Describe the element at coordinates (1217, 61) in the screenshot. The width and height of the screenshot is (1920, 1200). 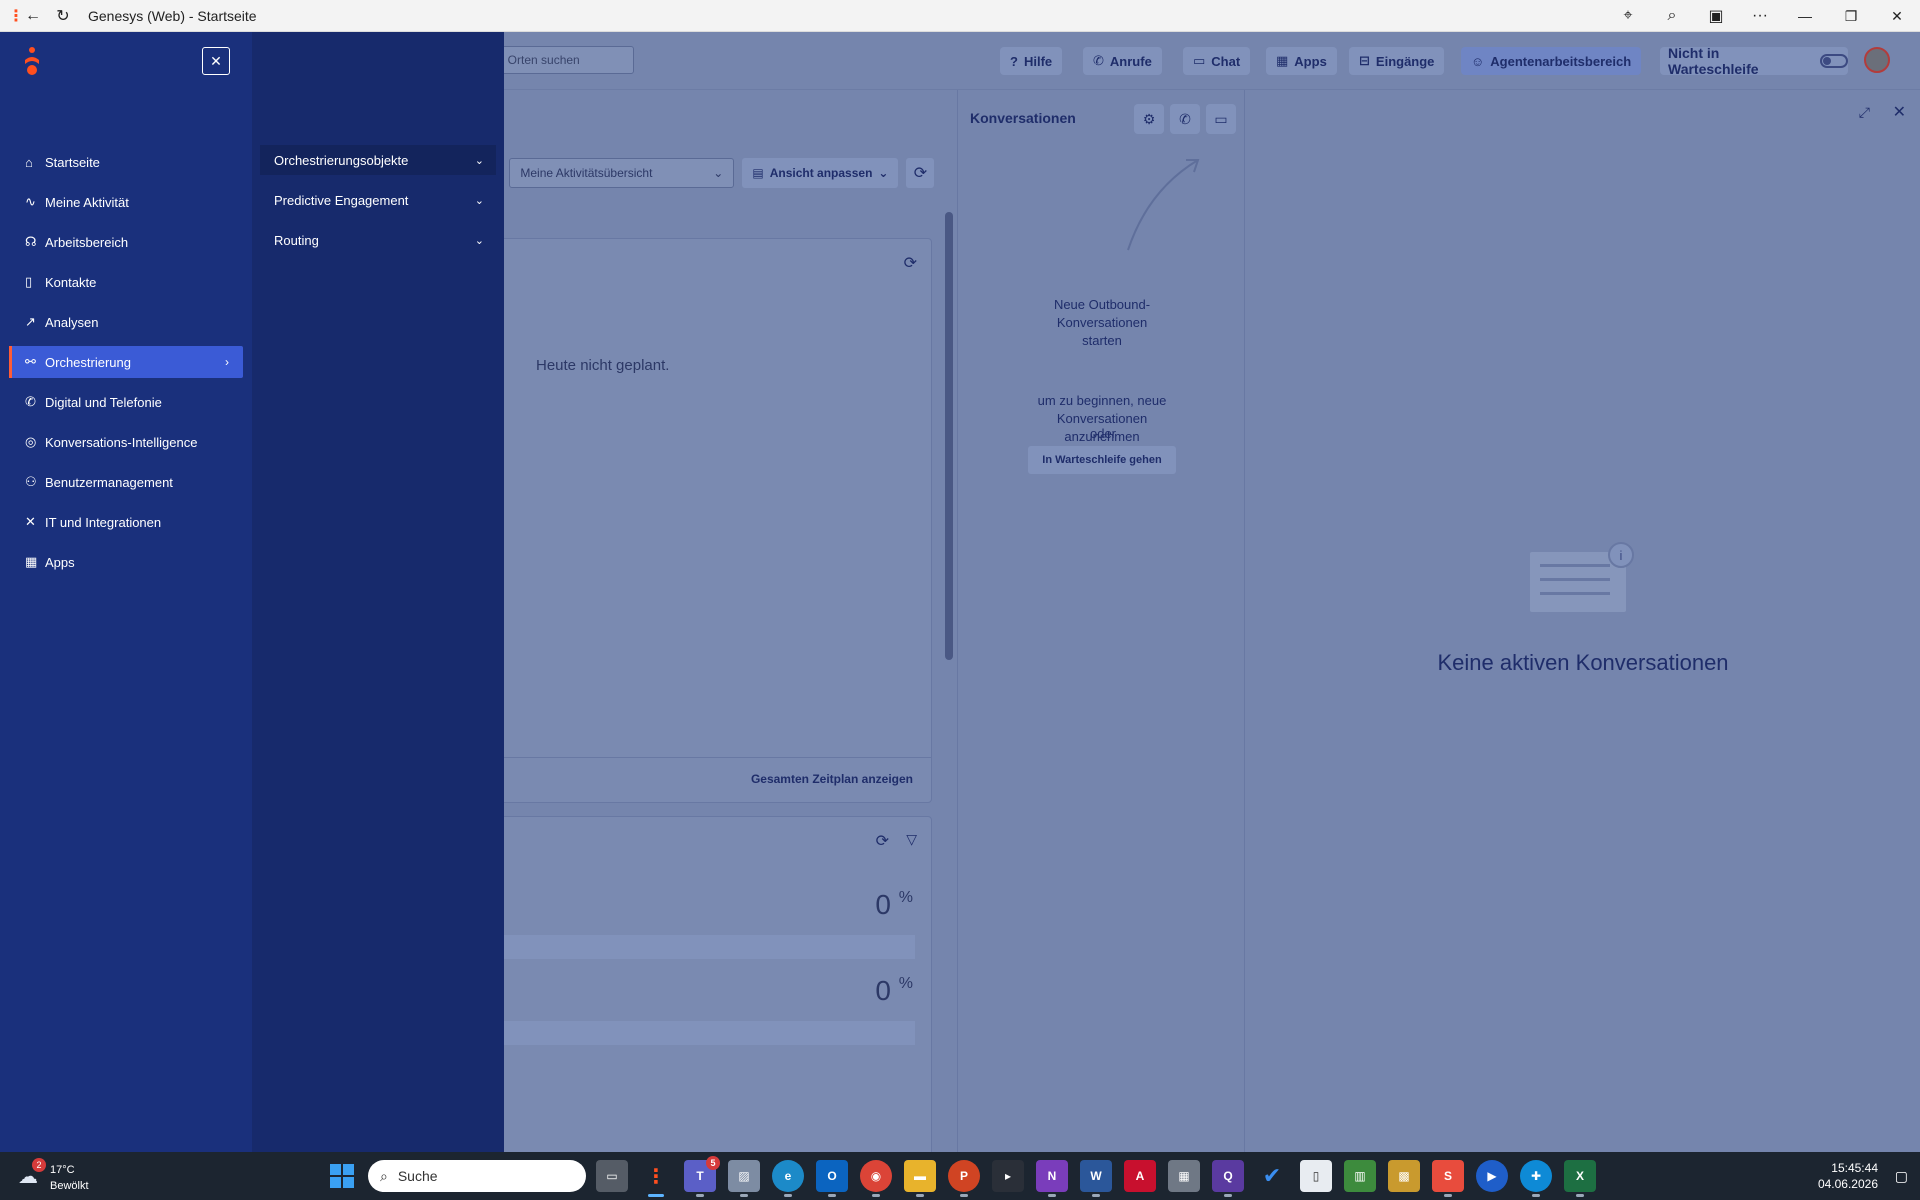
I see `chat-button: ▭ Chat` at that location.